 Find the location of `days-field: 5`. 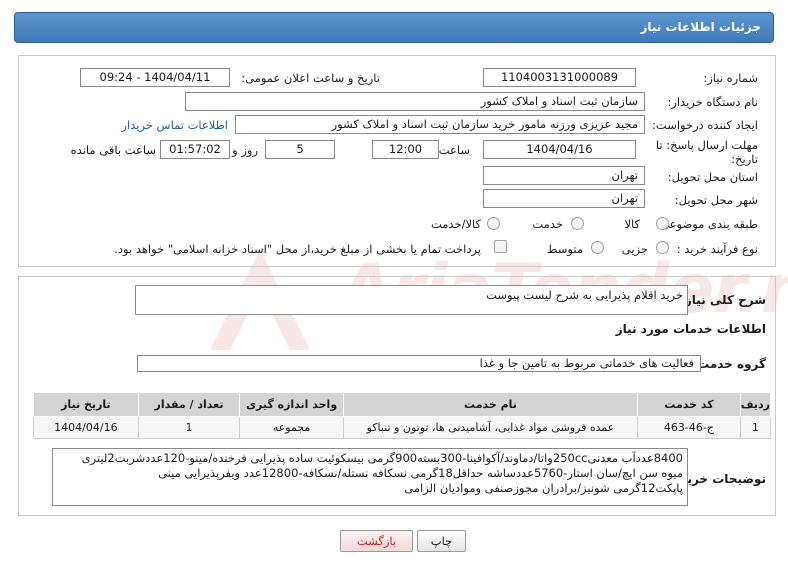

days-field: 5 is located at coordinates (300, 149).